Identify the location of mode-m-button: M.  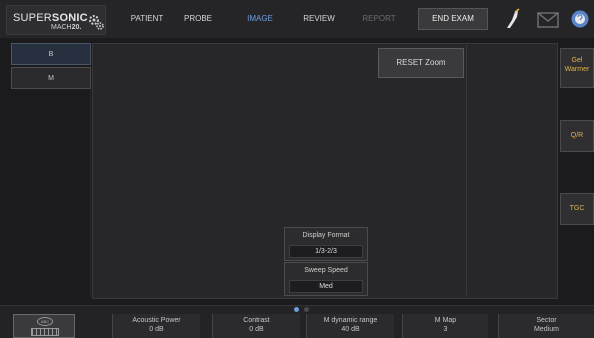
(51, 78).